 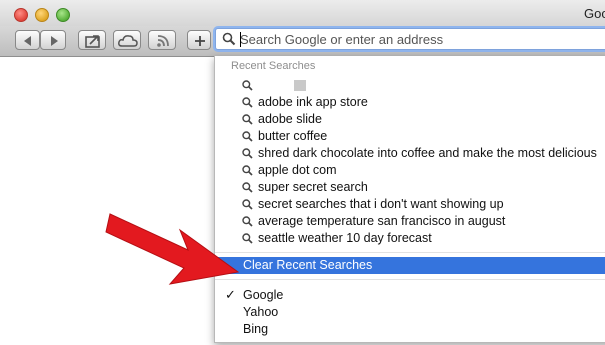 I want to click on recent-search-item: adobe ink app store, so click(x=410, y=102).